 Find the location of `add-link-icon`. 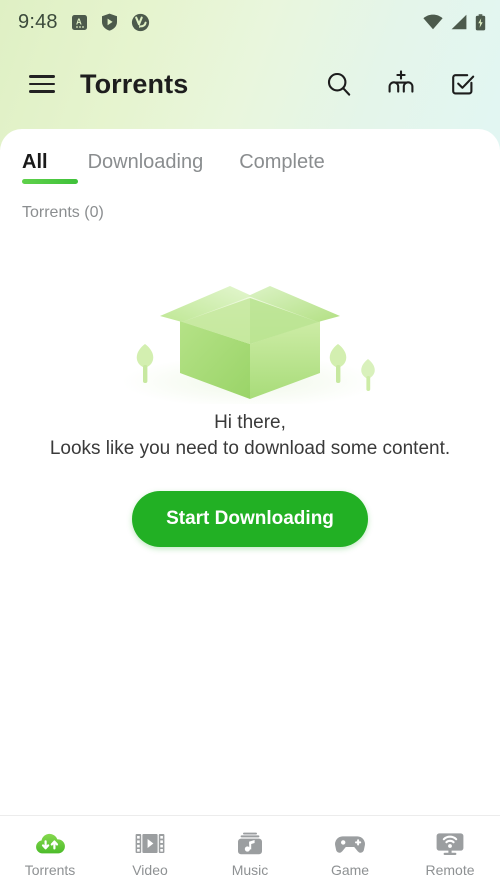

add-link-icon is located at coordinates (401, 81).